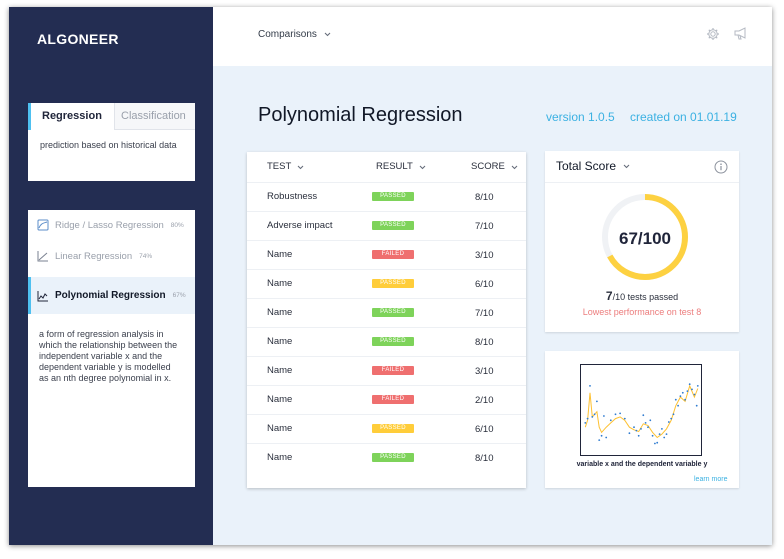 The height and width of the screenshot is (559, 784). Describe the element at coordinates (108, 145) in the screenshot. I see `category-description: prediction based on historical data` at that location.